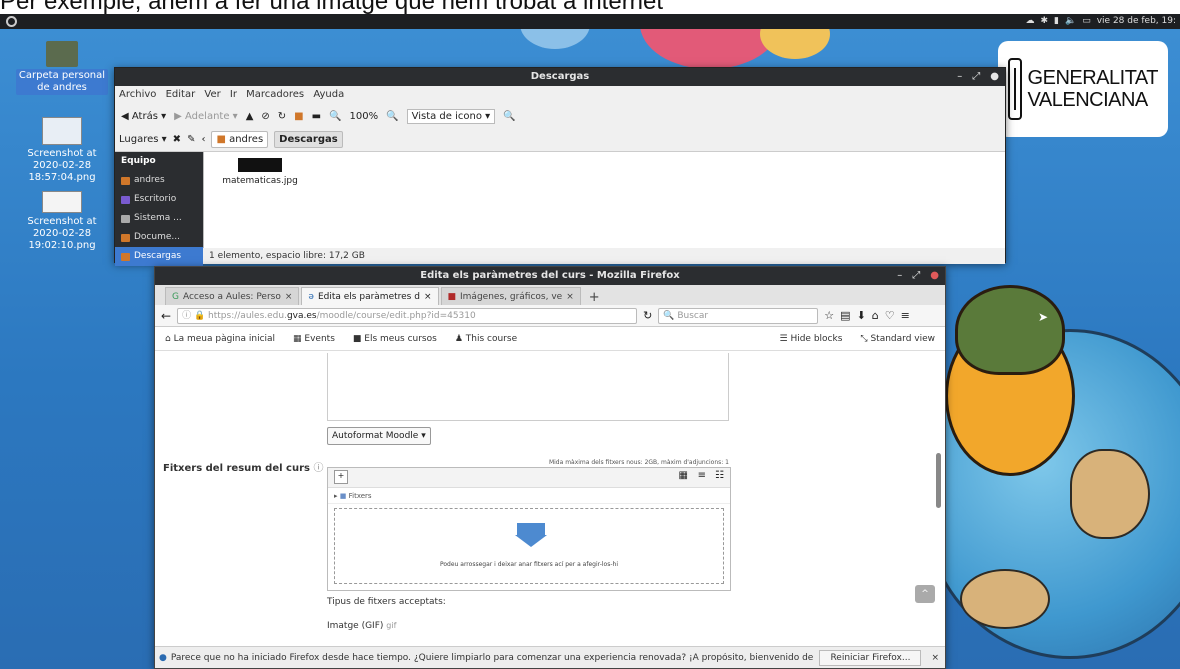  I want to click on breadcrumb-andres: ■ andres, so click(240, 139).